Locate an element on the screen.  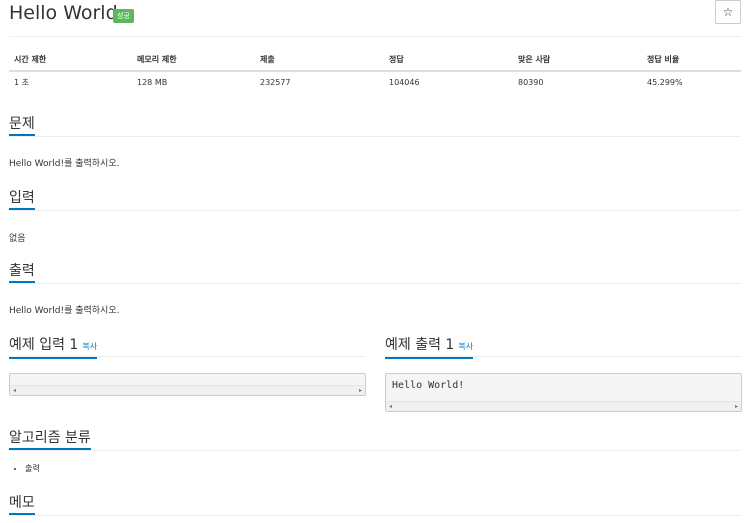
table-cell: 128 MB is located at coordinates (152, 82).